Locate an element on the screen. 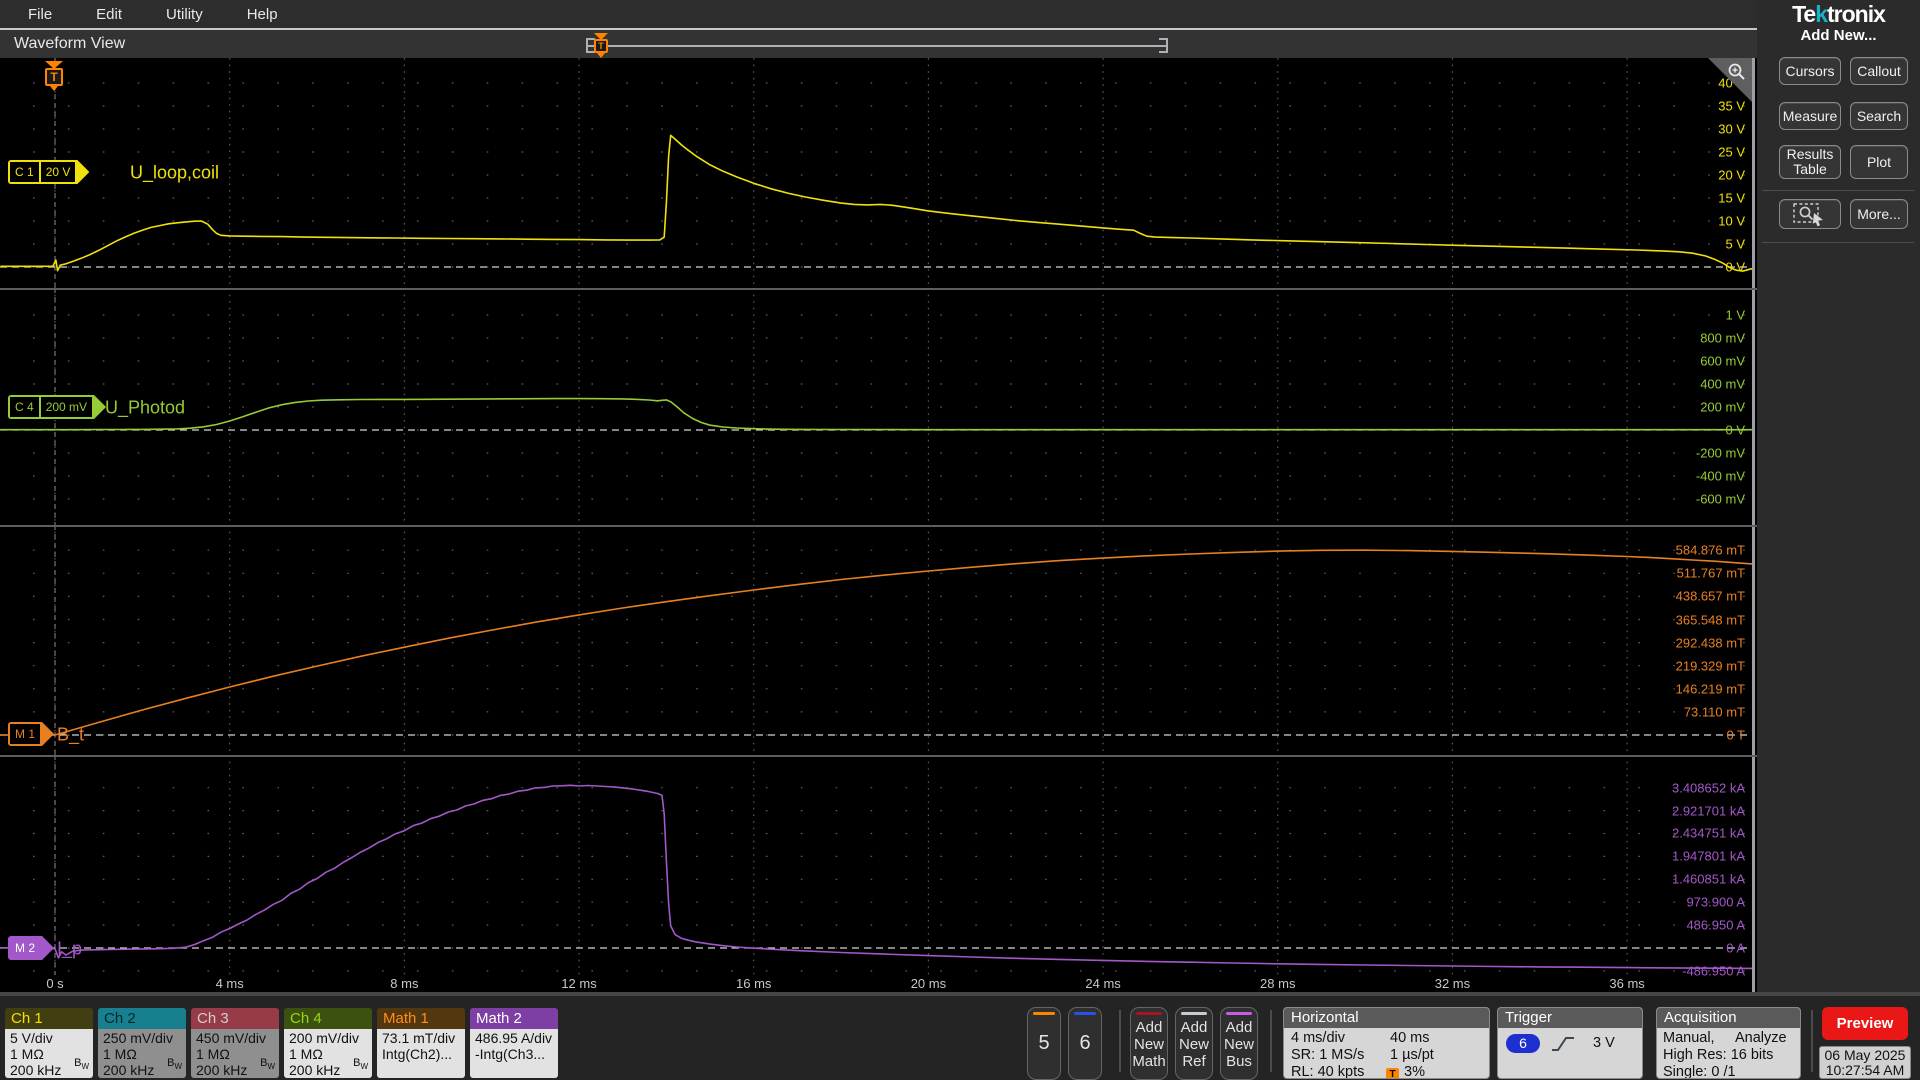  add-new-math-button: Add New Math is located at coordinates (1149, 1043).